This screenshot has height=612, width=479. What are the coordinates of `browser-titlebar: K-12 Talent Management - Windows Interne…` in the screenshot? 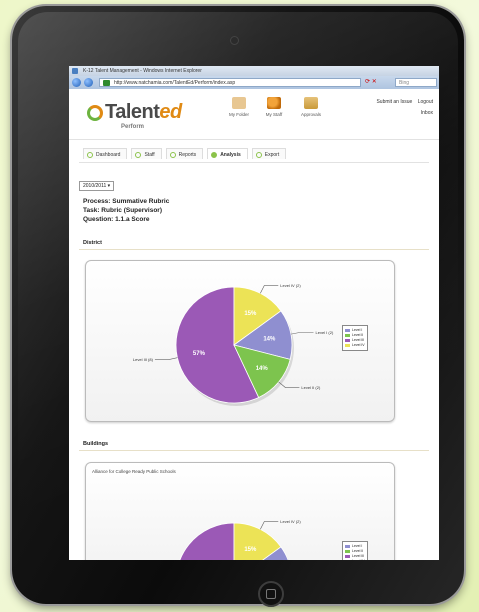 It's located at (254, 71).